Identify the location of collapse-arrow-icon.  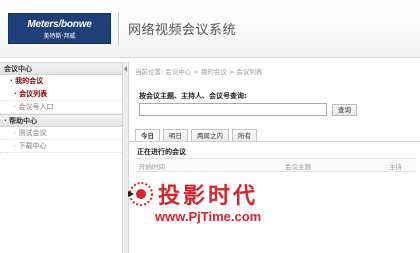
(125, 69).